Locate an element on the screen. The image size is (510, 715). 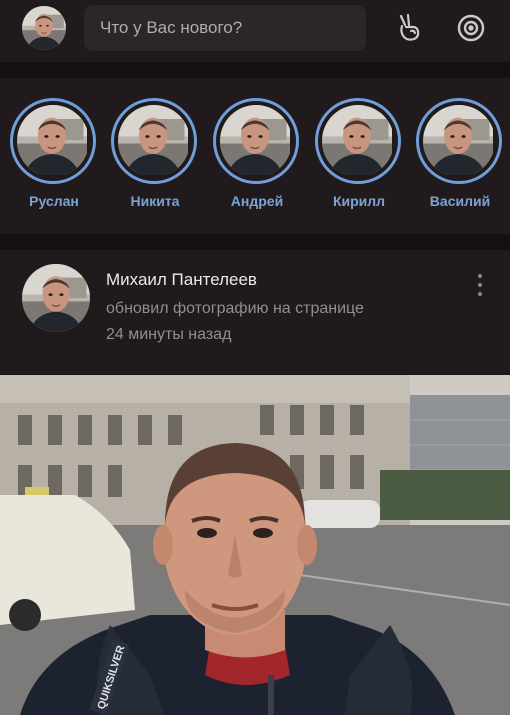
search-placeholder: Что у Вас нового? is located at coordinates (171, 27).